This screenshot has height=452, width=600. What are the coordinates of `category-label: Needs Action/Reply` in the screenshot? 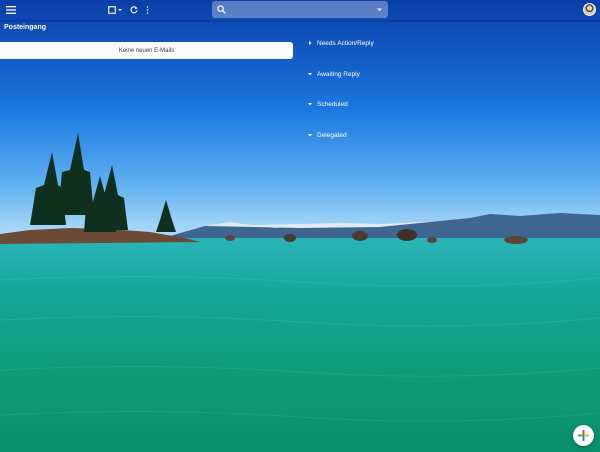 It's located at (345, 43).